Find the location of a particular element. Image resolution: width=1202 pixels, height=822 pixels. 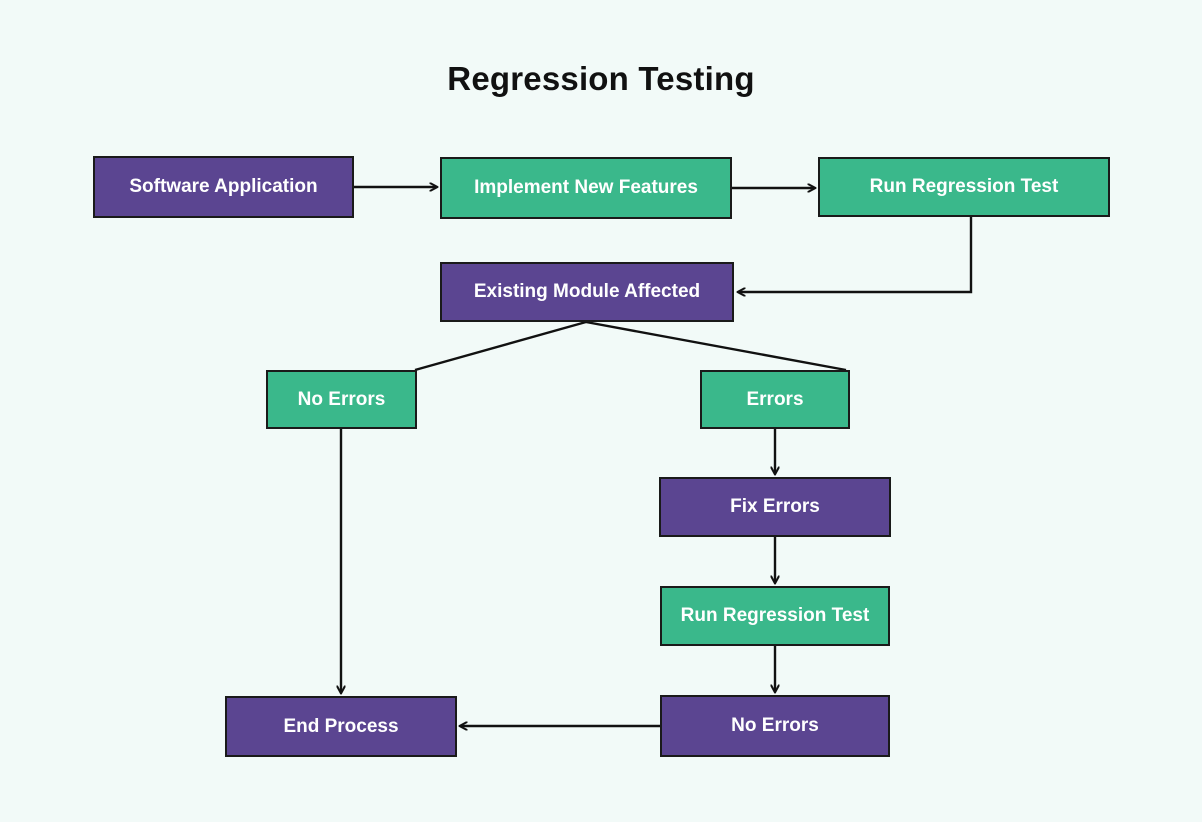

node-label: Implement New Features is located at coordinates (586, 188).